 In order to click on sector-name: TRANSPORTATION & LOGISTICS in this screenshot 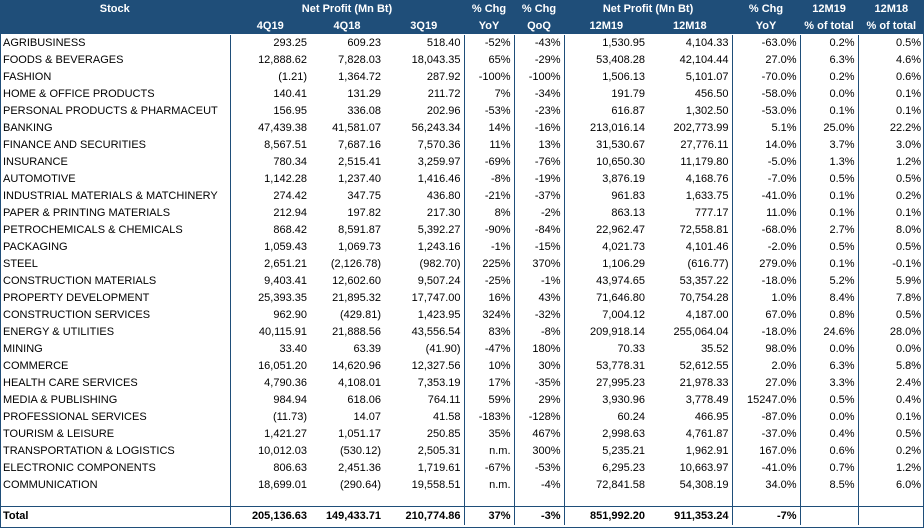, I will do `click(115, 451)`.